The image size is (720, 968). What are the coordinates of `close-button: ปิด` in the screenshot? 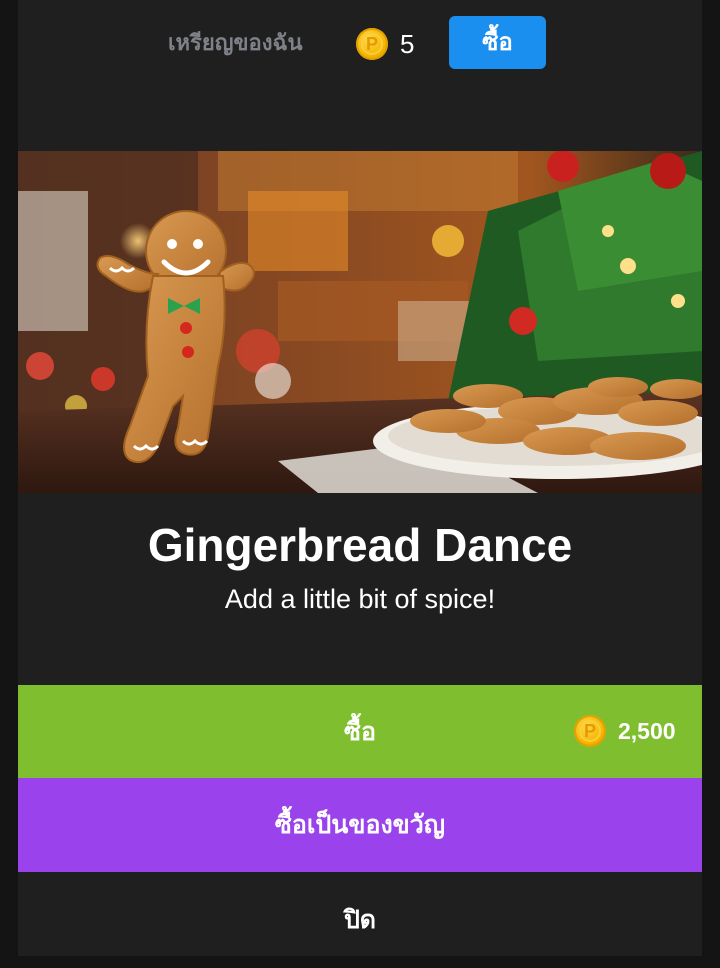 It's located at (360, 914).